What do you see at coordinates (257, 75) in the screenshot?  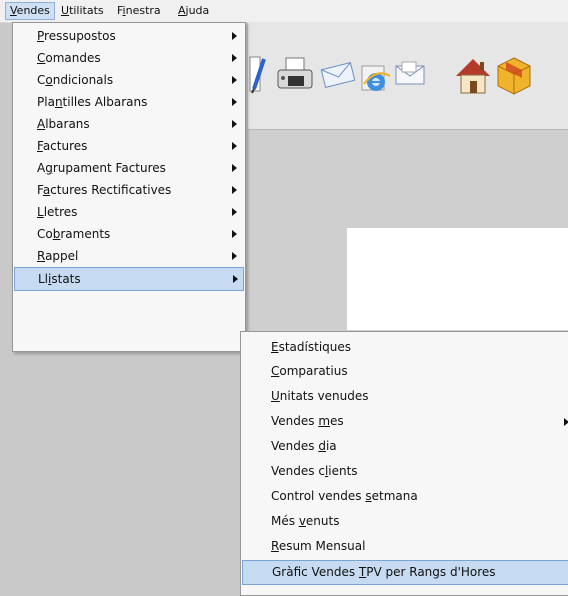 I see `edit-icon` at bounding box center [257, 75].